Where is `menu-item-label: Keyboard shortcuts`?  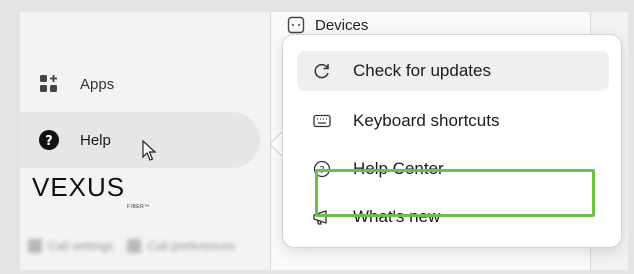
menu-item-label: Keyboard shortcuts is located at coordinates (426, 120).